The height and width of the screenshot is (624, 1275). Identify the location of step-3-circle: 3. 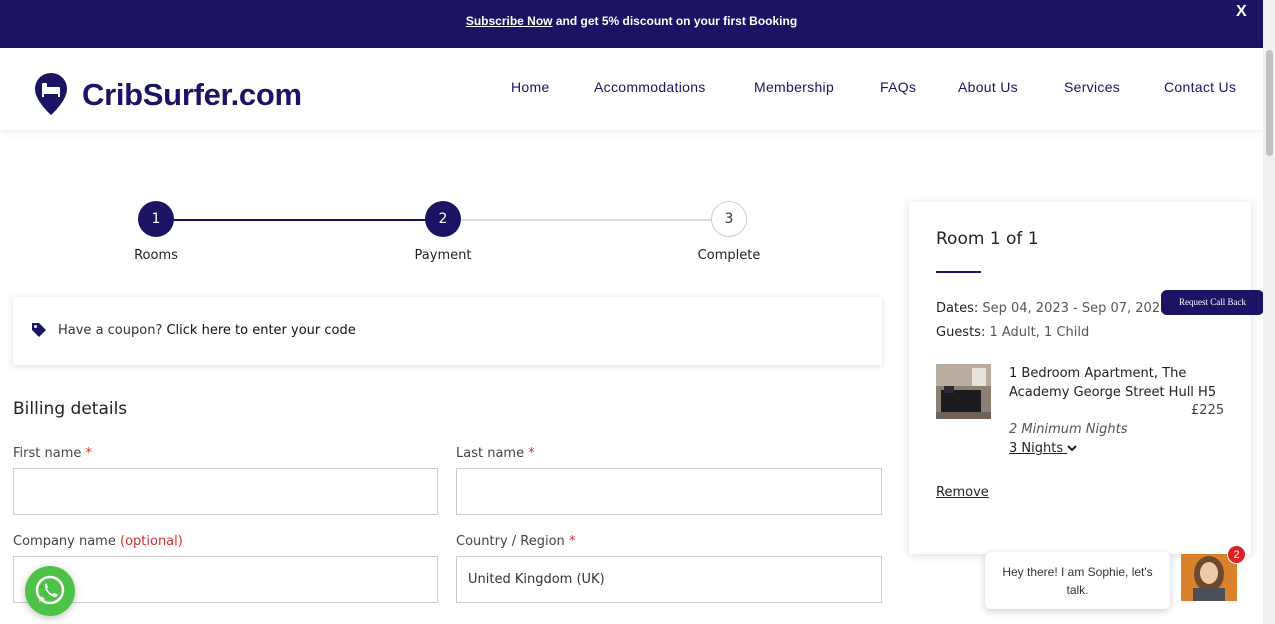
(729, 219).